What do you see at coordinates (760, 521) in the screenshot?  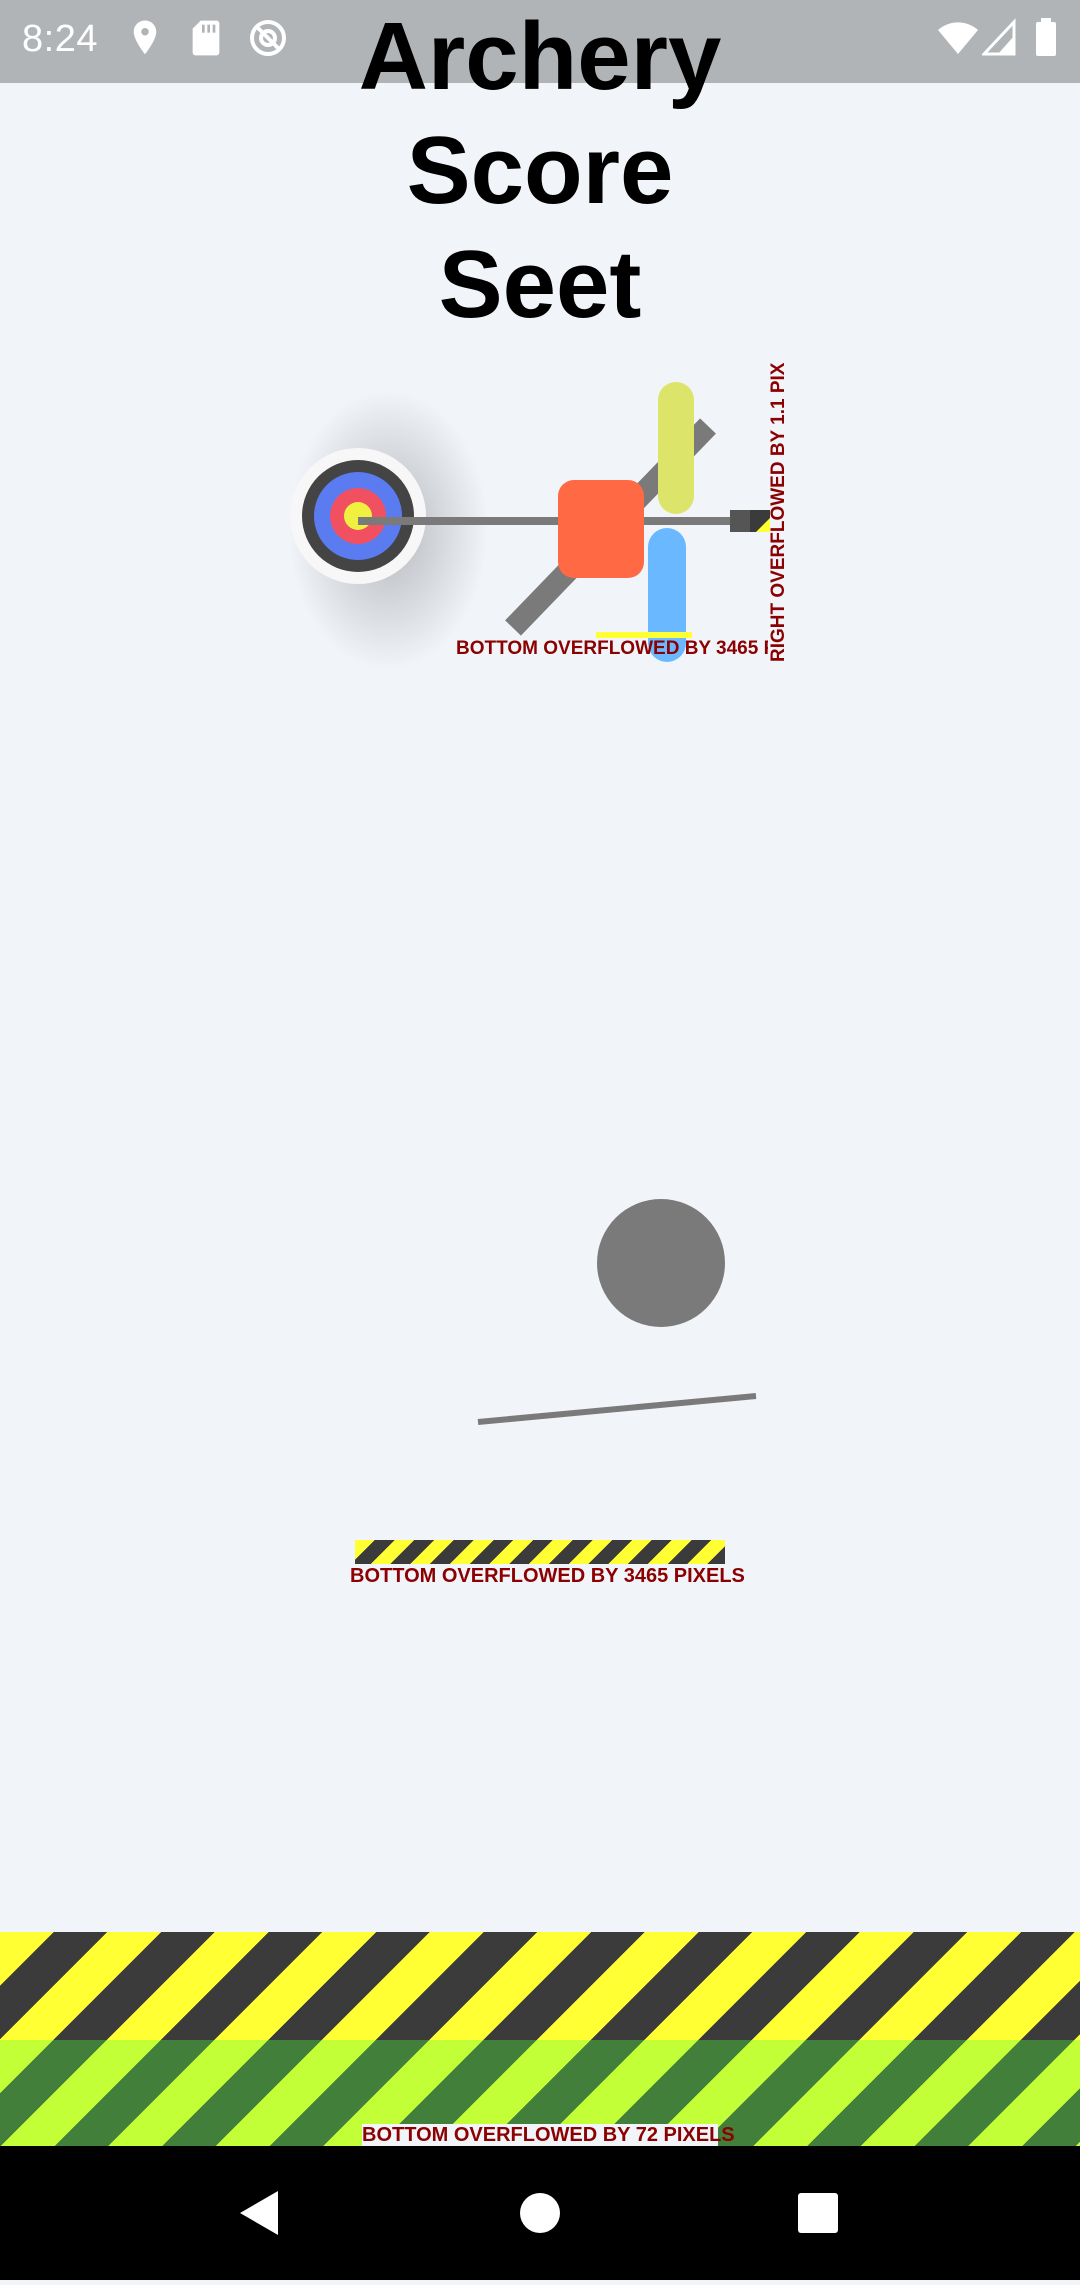 I see `arrow-fletching` at bounding box center [760, 521].